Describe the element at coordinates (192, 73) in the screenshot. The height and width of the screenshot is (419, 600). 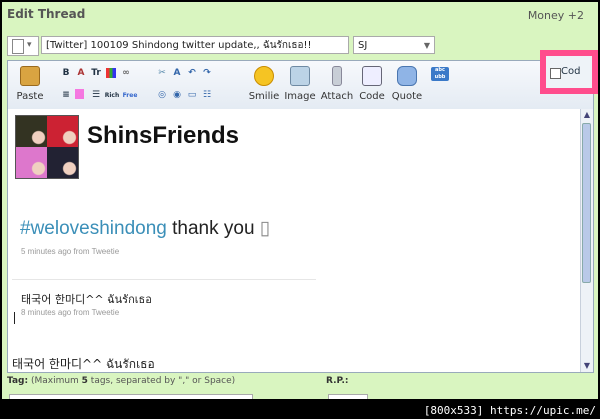
I see `undo-icon: ↶` at that location.